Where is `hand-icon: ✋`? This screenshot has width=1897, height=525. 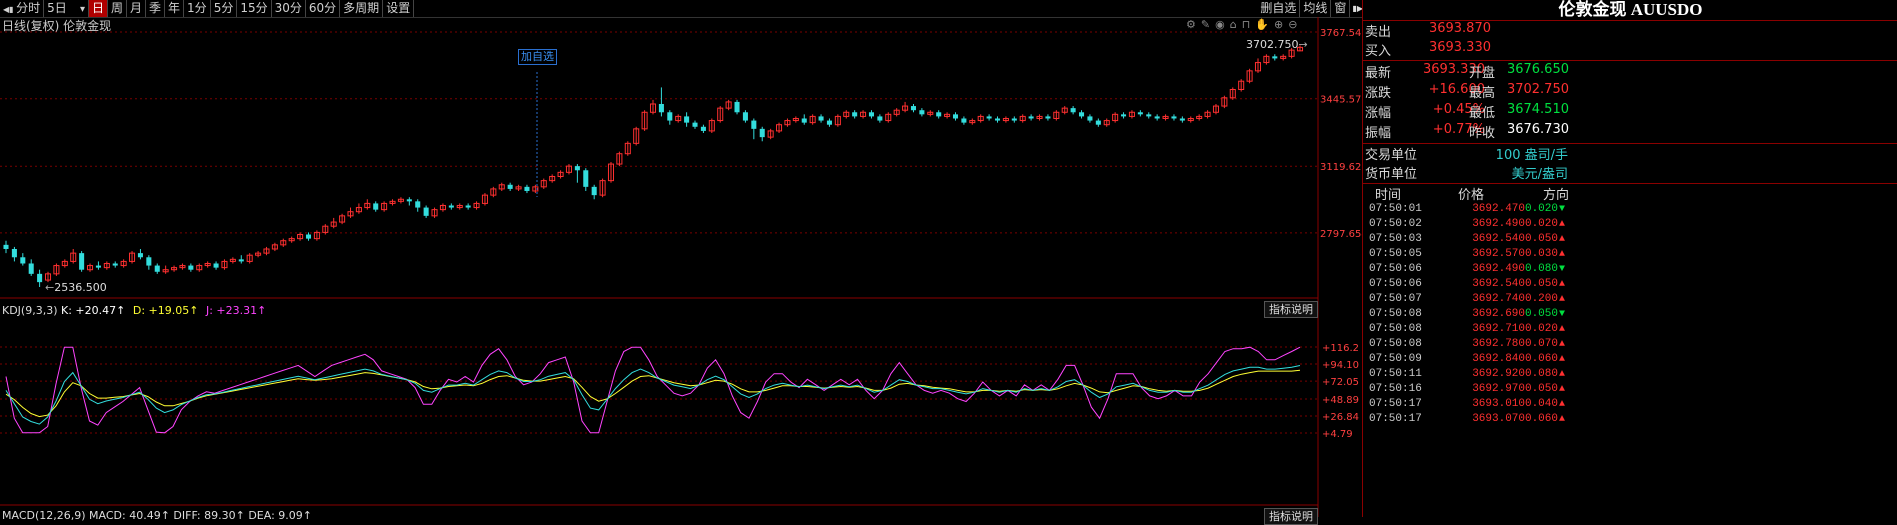 hand-icon: ✋ is located at coordinates (1262, 24).